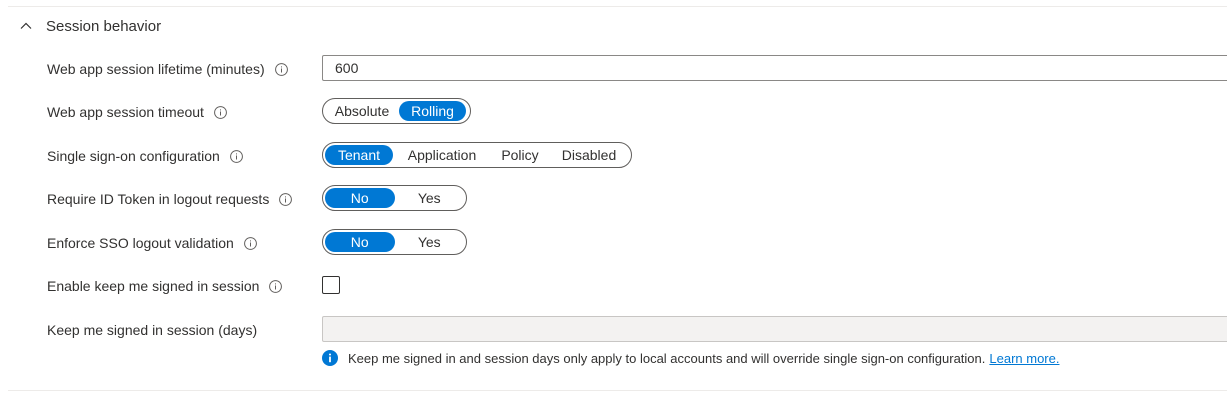 This screenshot has height=394, width=1227. Describe the element at coordinates (589, 155) in the screenshot. I see `option-disabled: Disabled` at that location.